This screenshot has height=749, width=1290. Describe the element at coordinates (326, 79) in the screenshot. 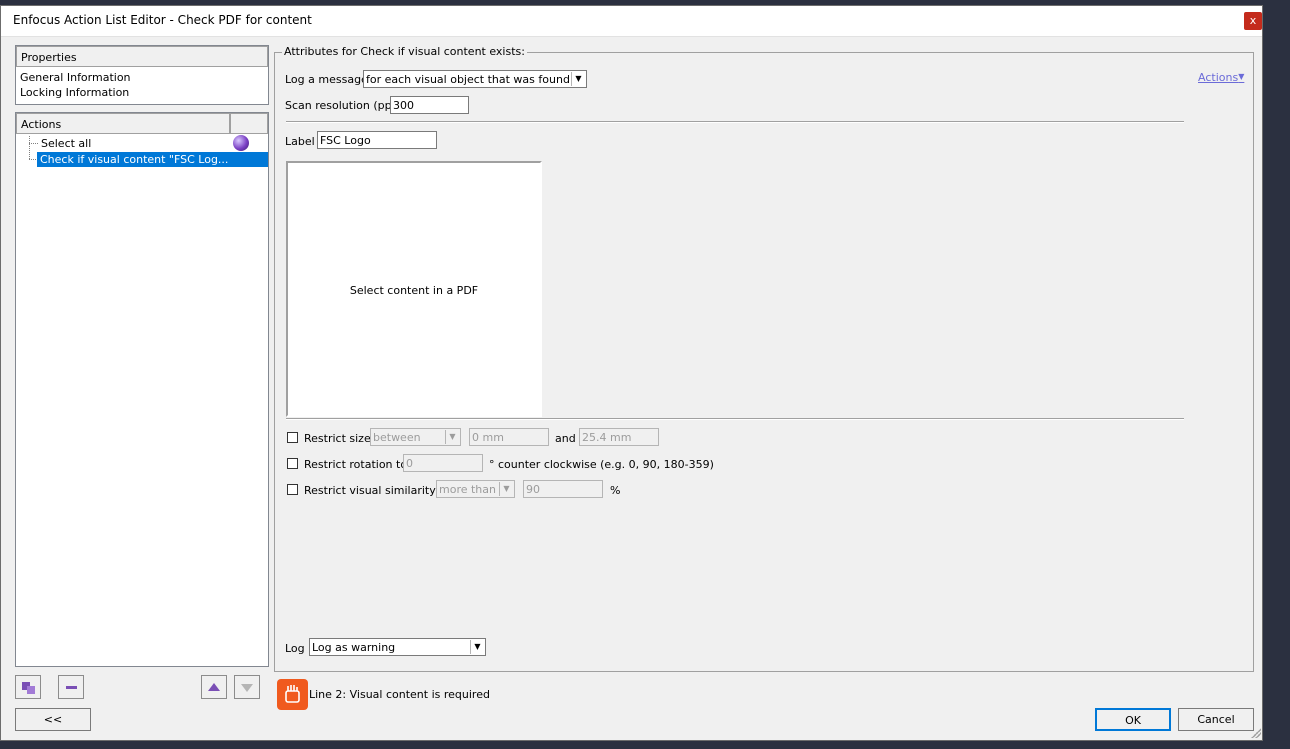

I see `log-message-label: Log a message` at that location.